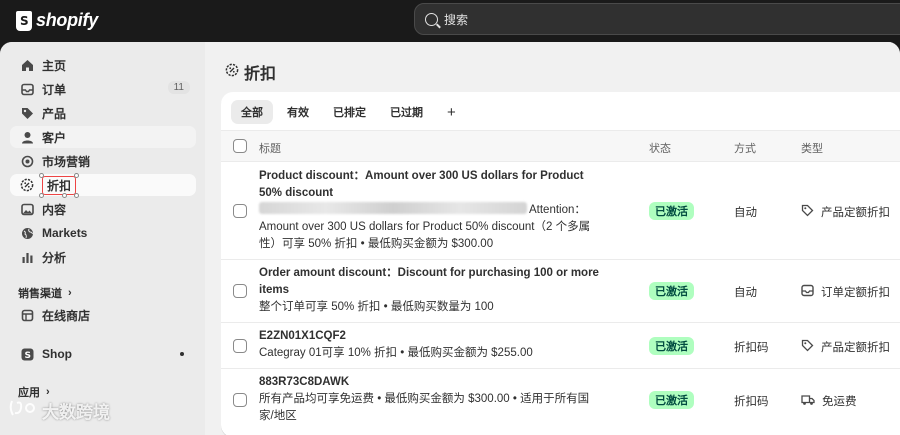 This screenshot has width=900, height=435. Describe the element at coordinates (54, 209) in the screenshot. I see `sidebar-item-label: 内容` at that location.